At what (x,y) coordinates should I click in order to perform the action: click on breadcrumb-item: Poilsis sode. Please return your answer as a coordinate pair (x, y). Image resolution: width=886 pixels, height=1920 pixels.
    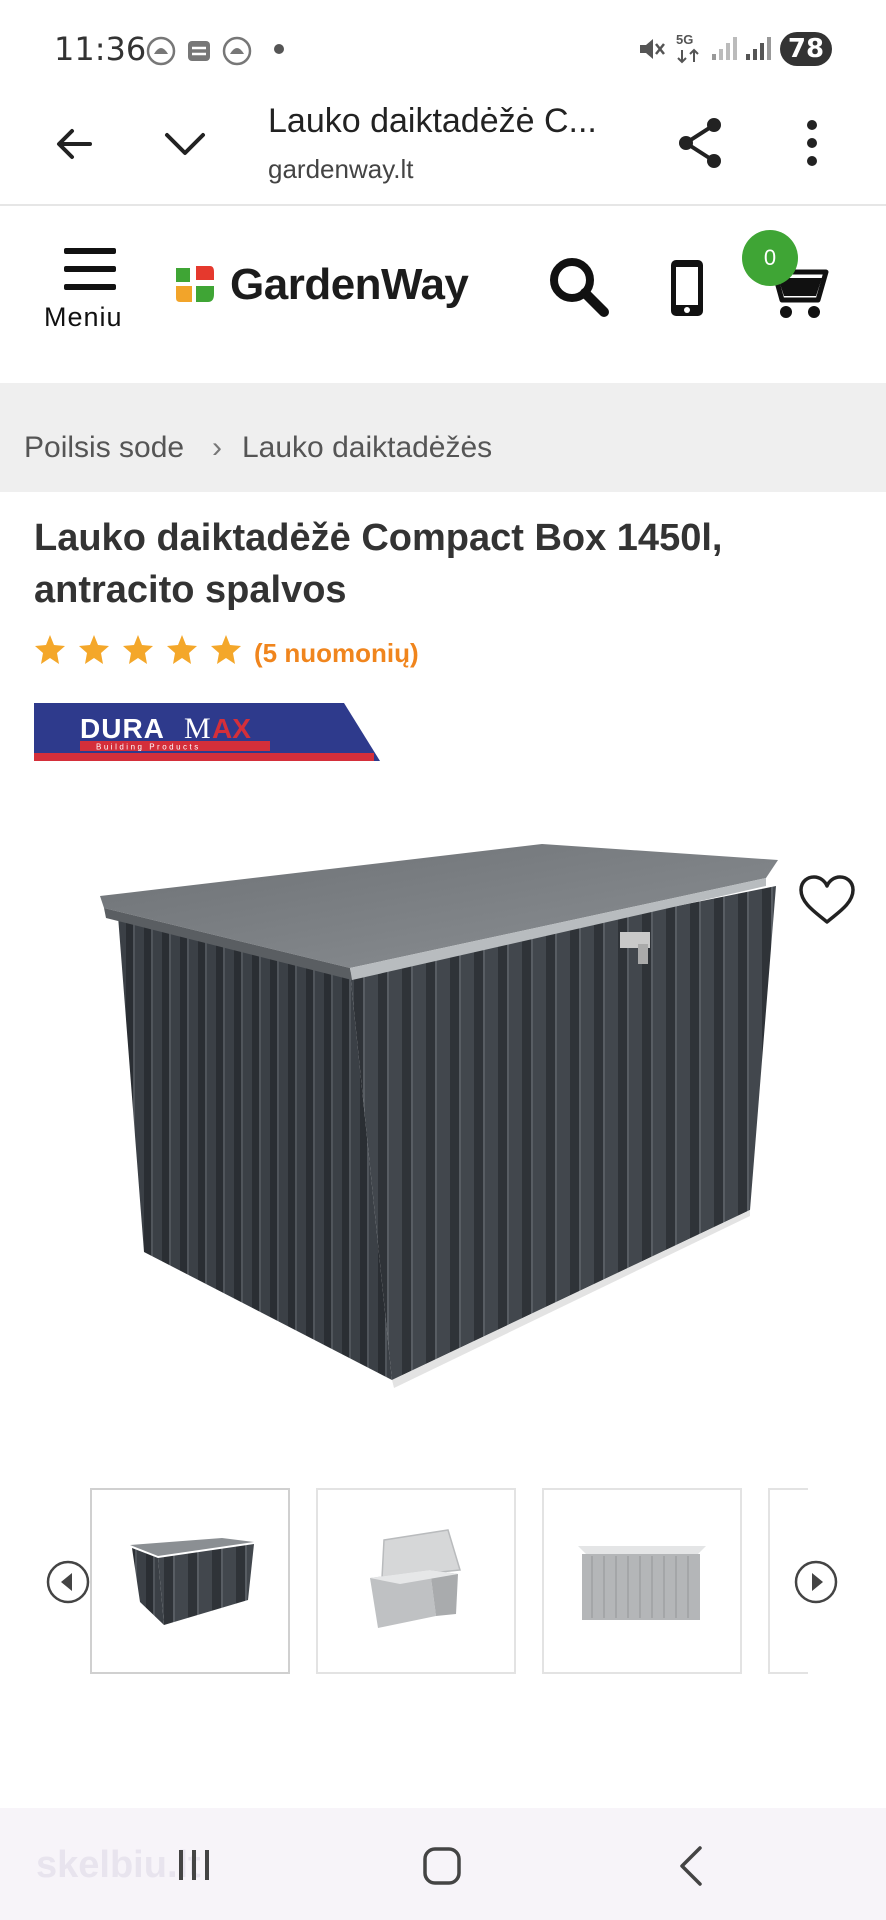
    Looking at the image, I should click on (104, 448).